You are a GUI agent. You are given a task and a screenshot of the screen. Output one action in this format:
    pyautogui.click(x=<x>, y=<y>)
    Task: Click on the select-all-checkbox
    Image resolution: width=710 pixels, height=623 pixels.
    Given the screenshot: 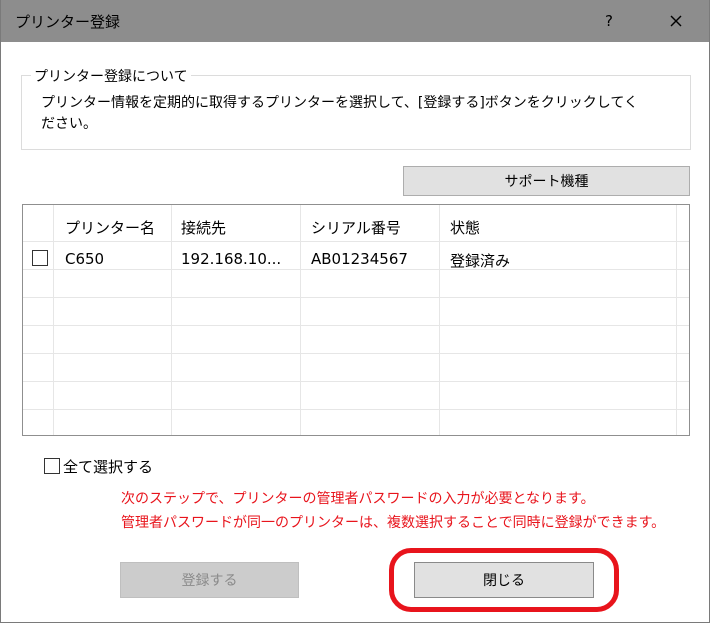 What is the action you would take?
    pyautogui.click(x=52, y=466)
    